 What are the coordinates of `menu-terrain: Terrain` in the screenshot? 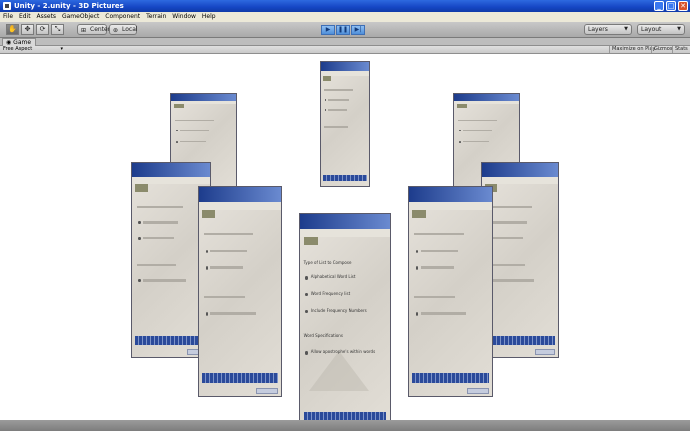 It's located at (156, 16).